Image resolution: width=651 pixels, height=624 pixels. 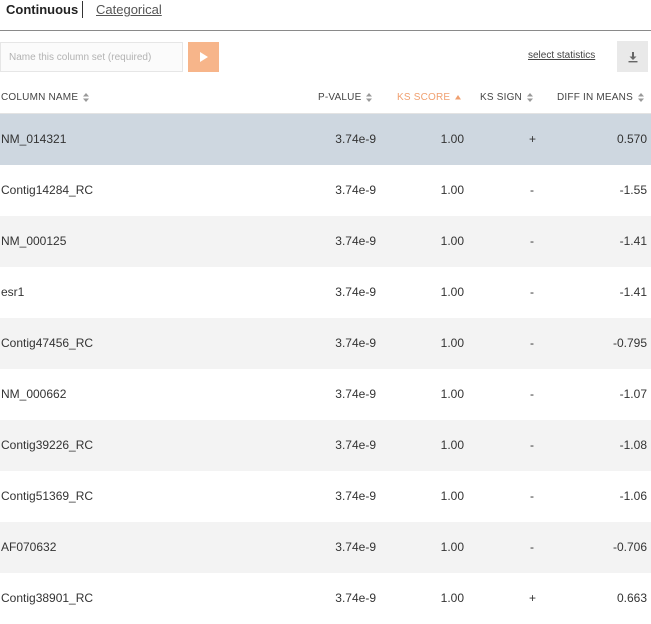 What do you see at coordinates (129, 10) in the screenshot?
I see `tab-categorical: Categorical` at bounding box center [129, 10].